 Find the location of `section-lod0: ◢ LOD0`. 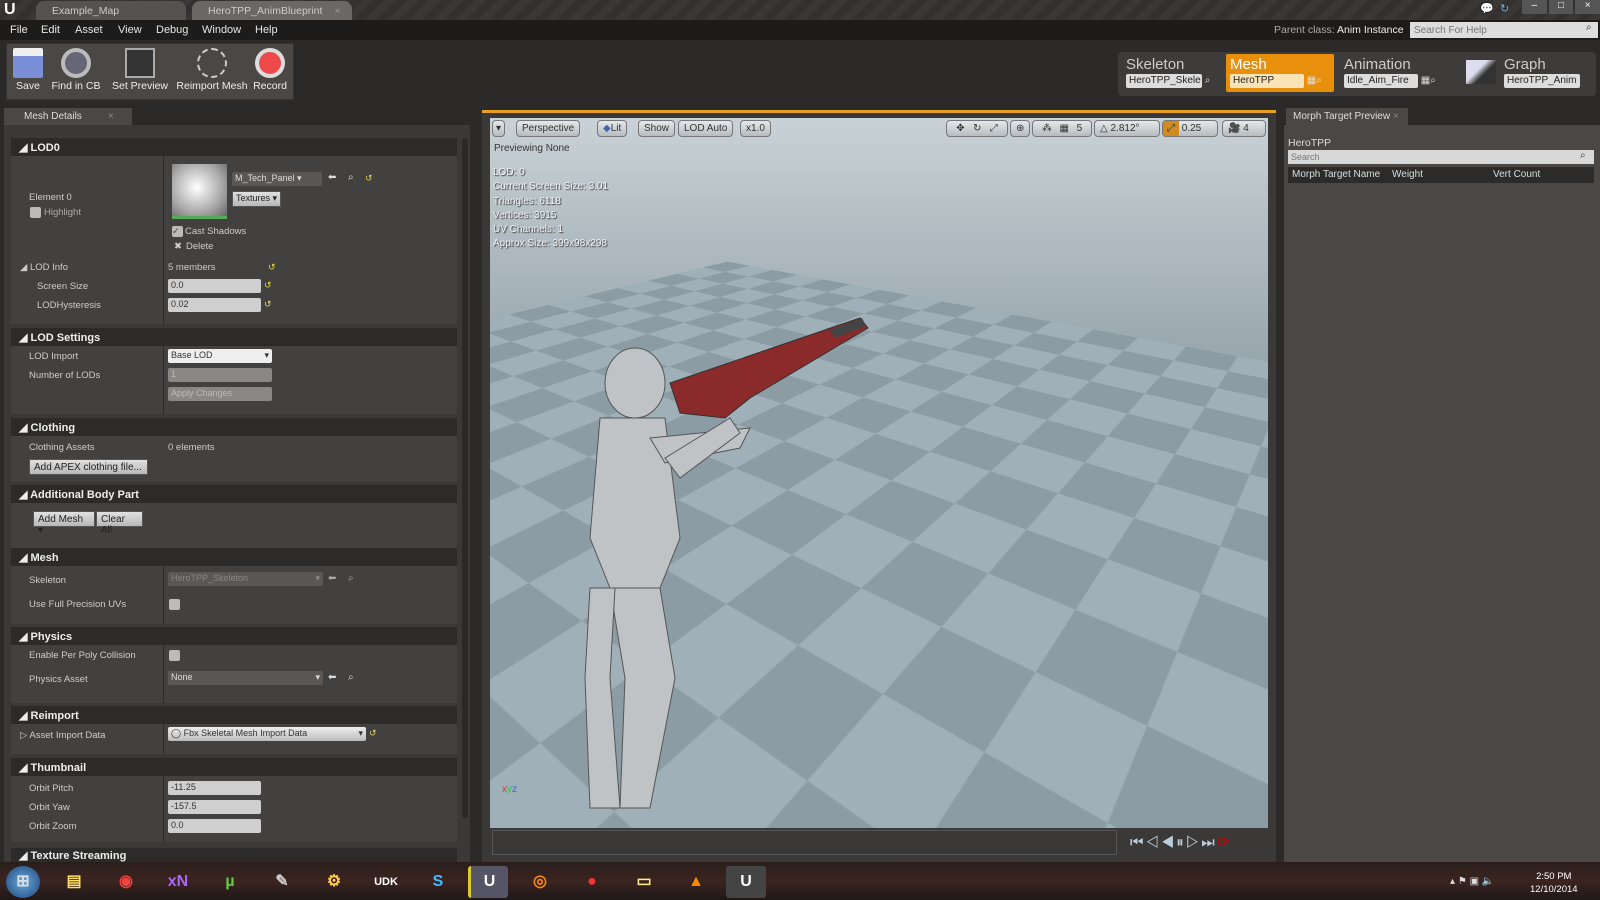

section-lod0: ◢ LOD0 is located at coordinates (234, 147).